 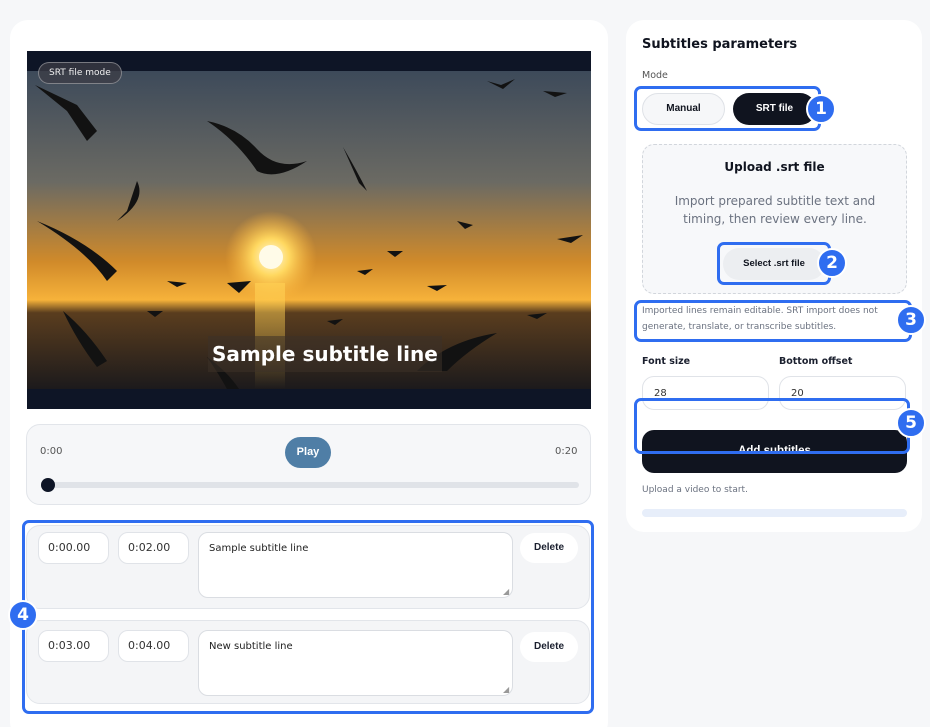 I want to click on cue-text-input: Sample subtitle line, so click(x=355, y=565).